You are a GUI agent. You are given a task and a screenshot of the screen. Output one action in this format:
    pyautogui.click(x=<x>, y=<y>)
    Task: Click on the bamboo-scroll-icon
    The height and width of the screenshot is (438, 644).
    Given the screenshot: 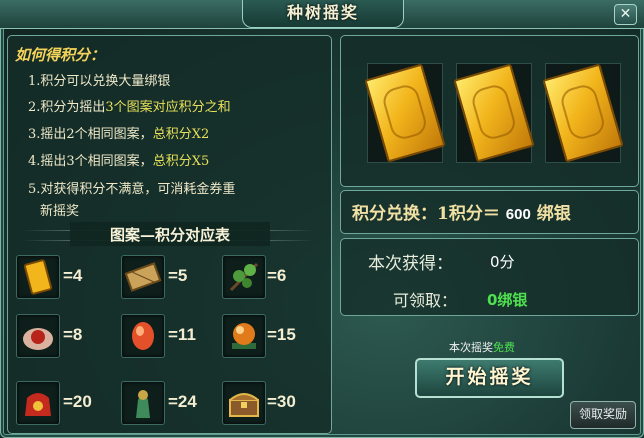 What is the action you would take?
    pyautogui.click(x=143, y=277)
    